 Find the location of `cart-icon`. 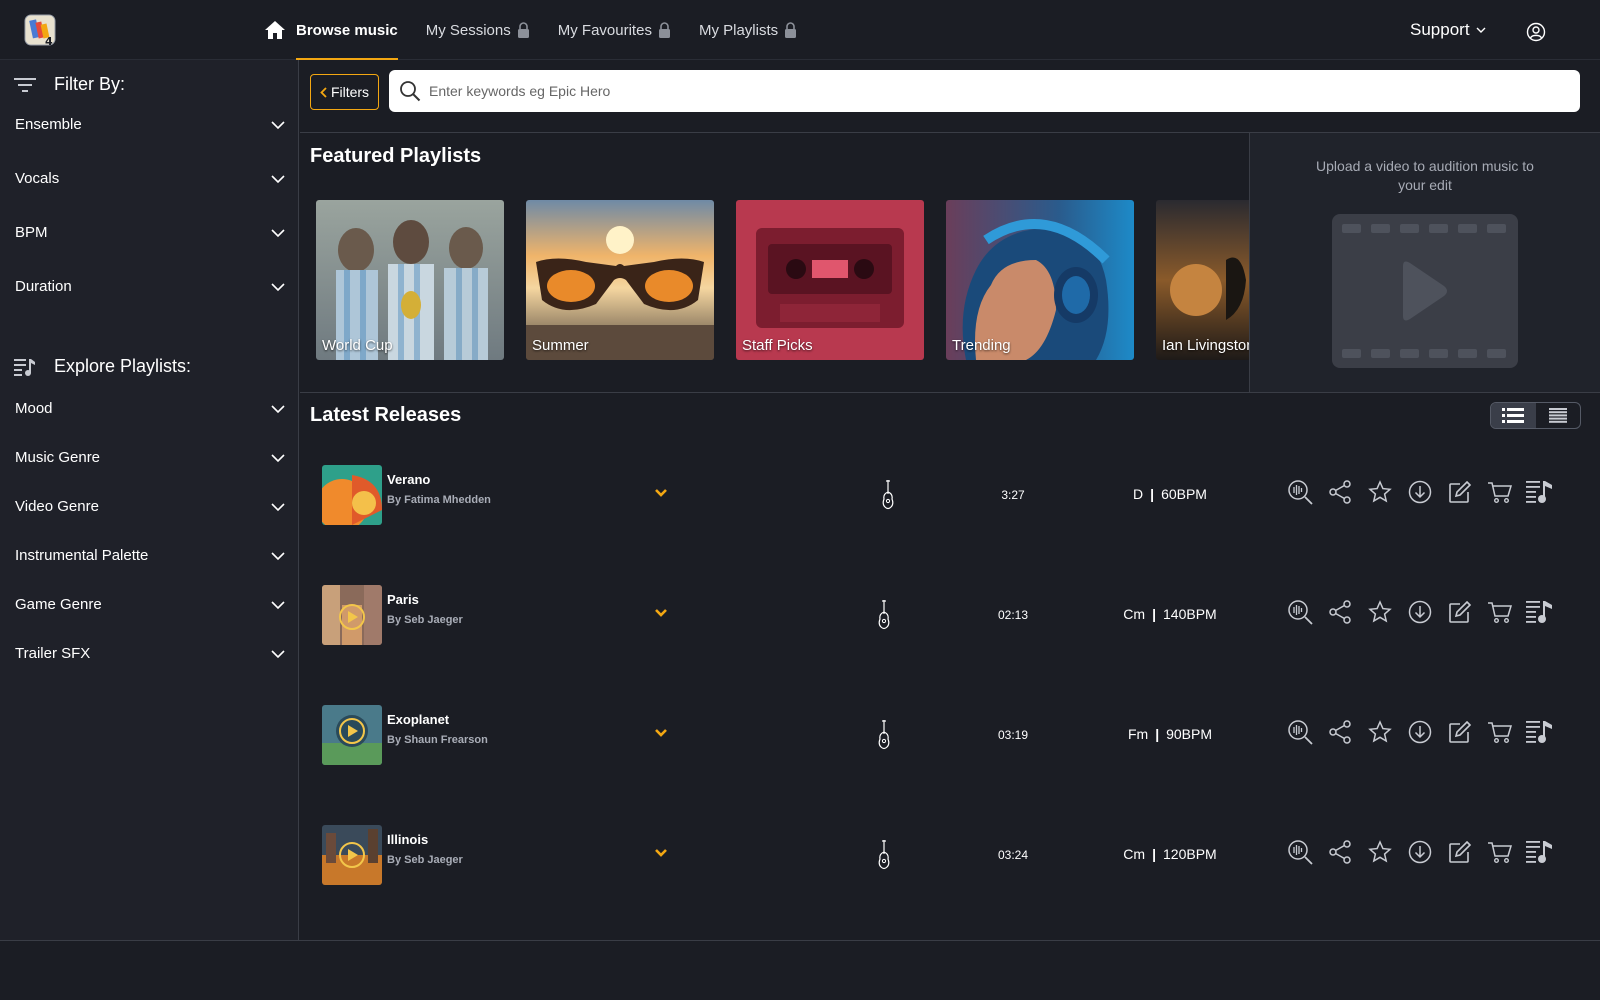

cart-icon is located at coordinates (1500, 853).